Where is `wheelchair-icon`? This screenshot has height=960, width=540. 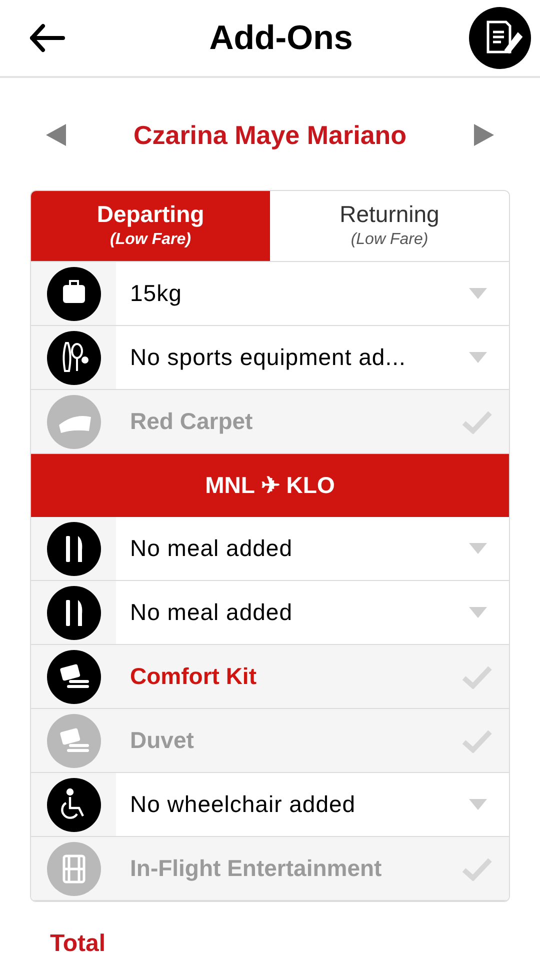 wheelchair-icon is located at coordinates (73, 805).